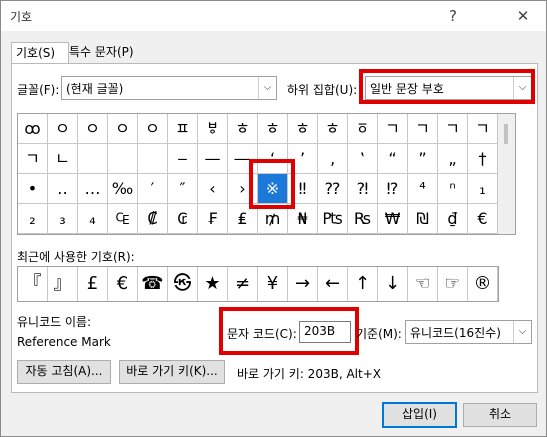  Describe the element at coordinates (183, 219) in the screenshot. I see `symbol-cell: ₢` at that location.